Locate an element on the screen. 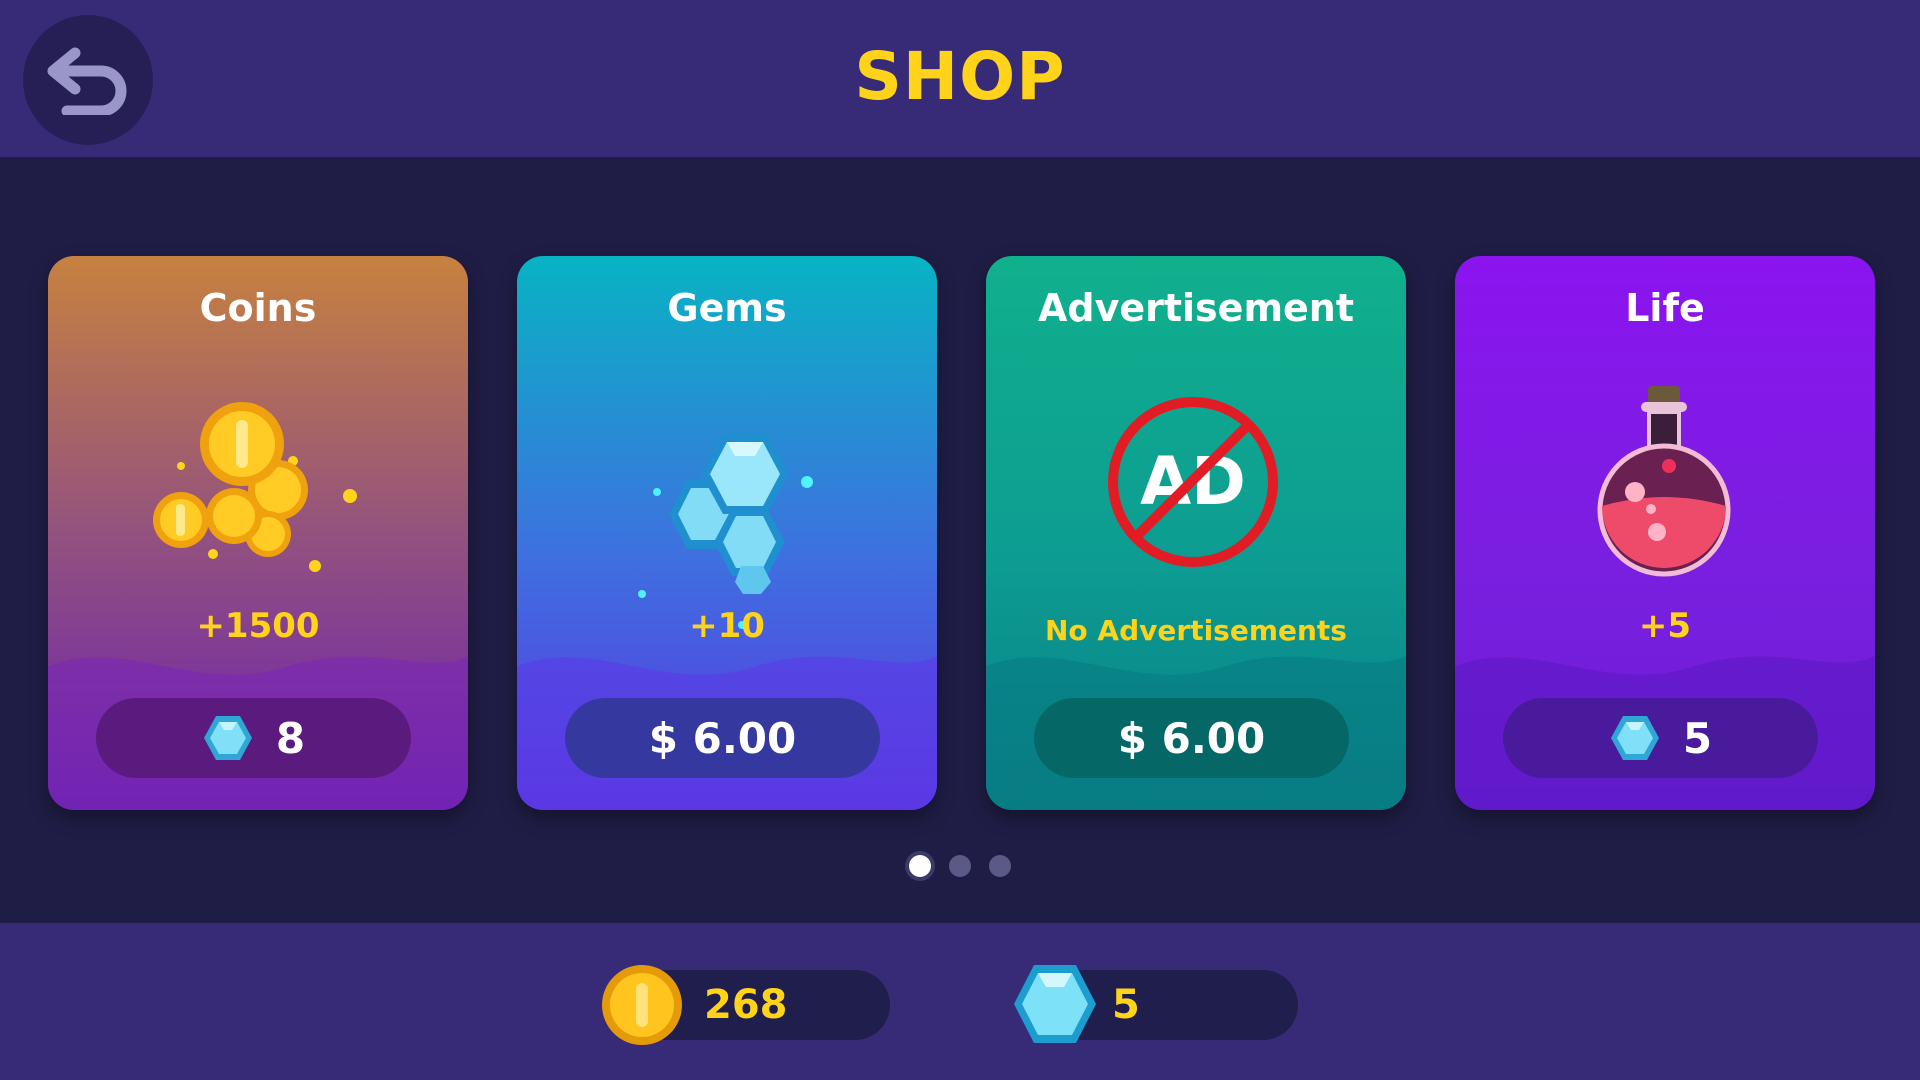 Image resolution: width=1920 pixels, height=1080 pixels. shop-card-life: Life +5 5 is located at coordinates (1665, 533).